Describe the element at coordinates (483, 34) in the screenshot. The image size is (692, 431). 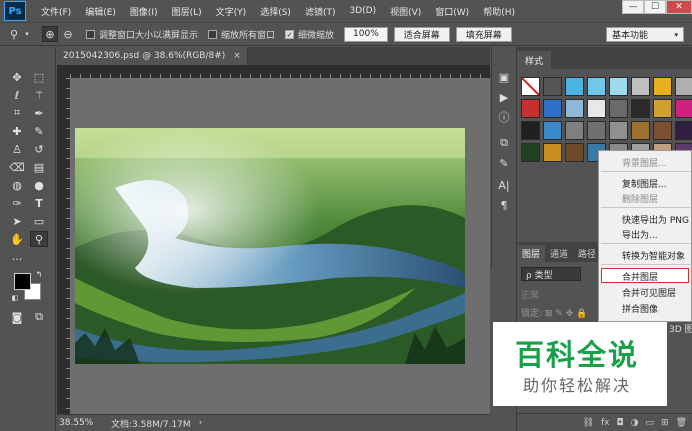
I see `fill-screen-button: 填充屏幕` at that location.